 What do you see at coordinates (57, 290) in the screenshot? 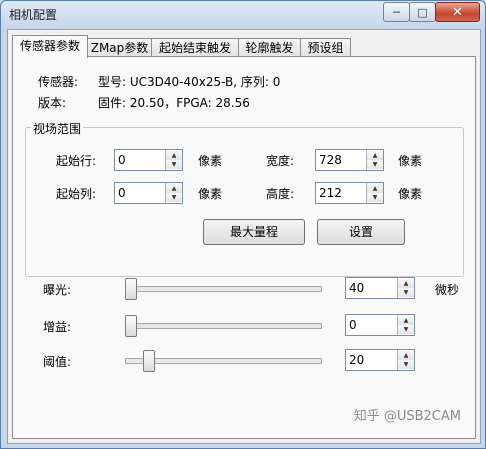
I see `exposure-label: 曝光:` at bounding box center [57, 290].